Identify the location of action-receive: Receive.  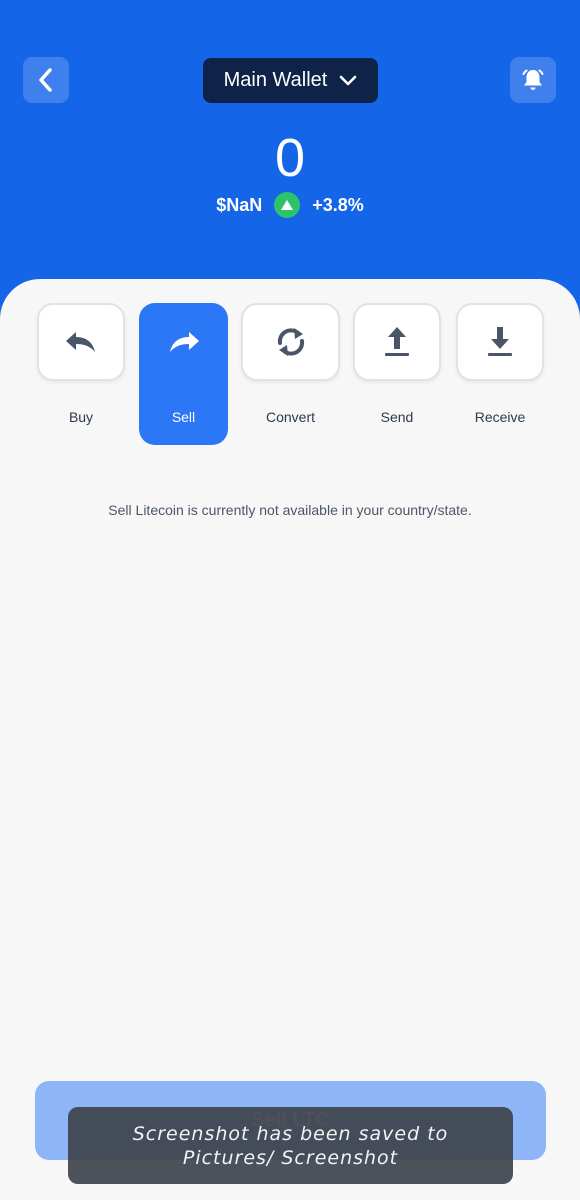
(500, 364).